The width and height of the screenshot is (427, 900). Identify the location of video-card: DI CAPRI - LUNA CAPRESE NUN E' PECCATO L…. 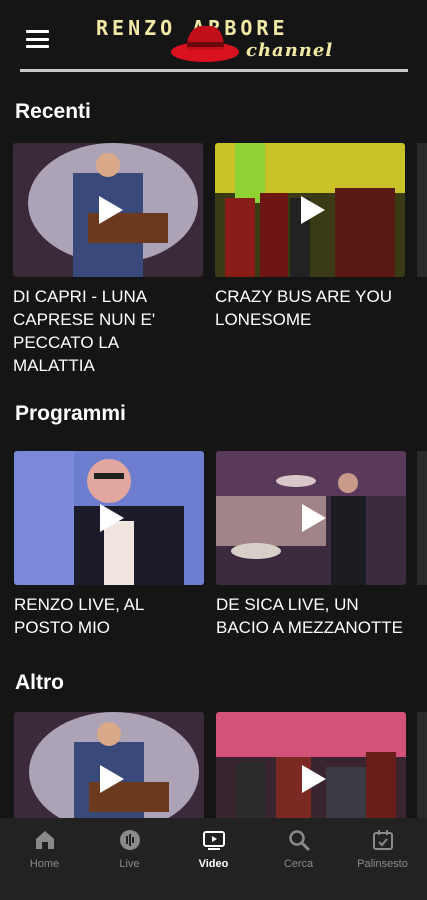
(108, 260).